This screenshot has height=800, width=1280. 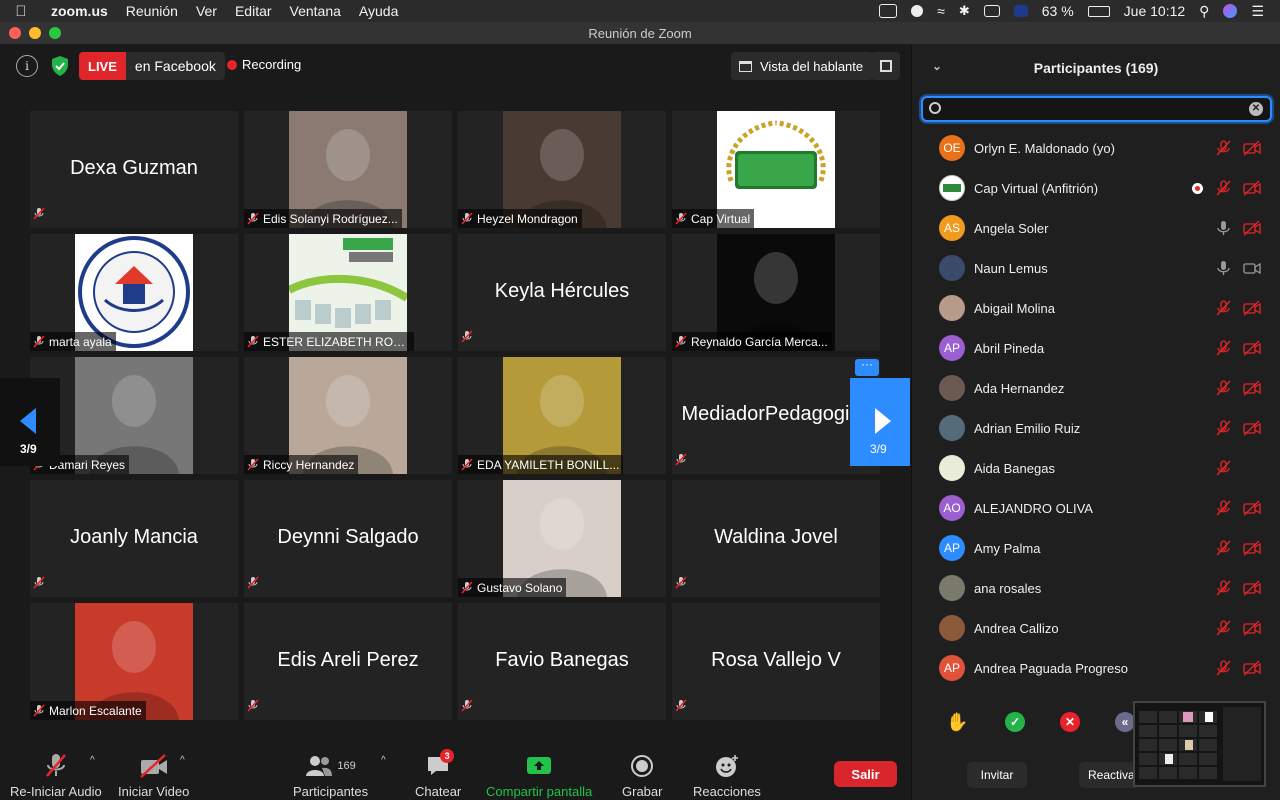 What do you see at coordinates (1096, 109) in the screenshot?
I see `participant-search-input: ✕` at bounding box center [1096, 109].